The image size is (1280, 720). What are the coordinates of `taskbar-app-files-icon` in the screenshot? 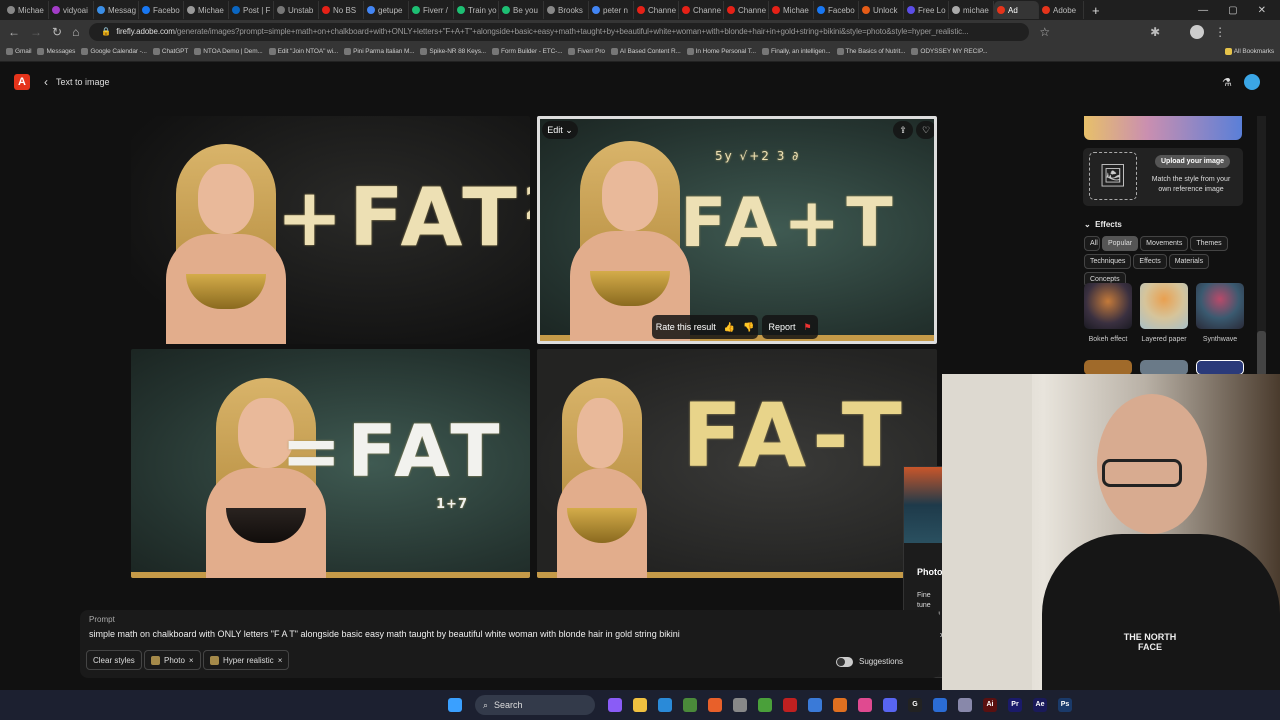 It's located at (965, 705).